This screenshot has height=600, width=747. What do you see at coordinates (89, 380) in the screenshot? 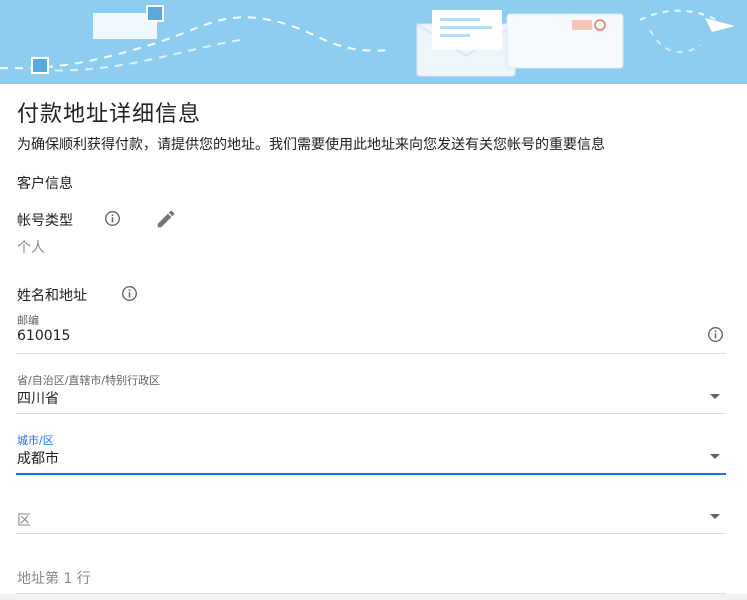
I see `province-label: 省/自治区/直辖市/特别行政区` at bounding box center [89, 380].